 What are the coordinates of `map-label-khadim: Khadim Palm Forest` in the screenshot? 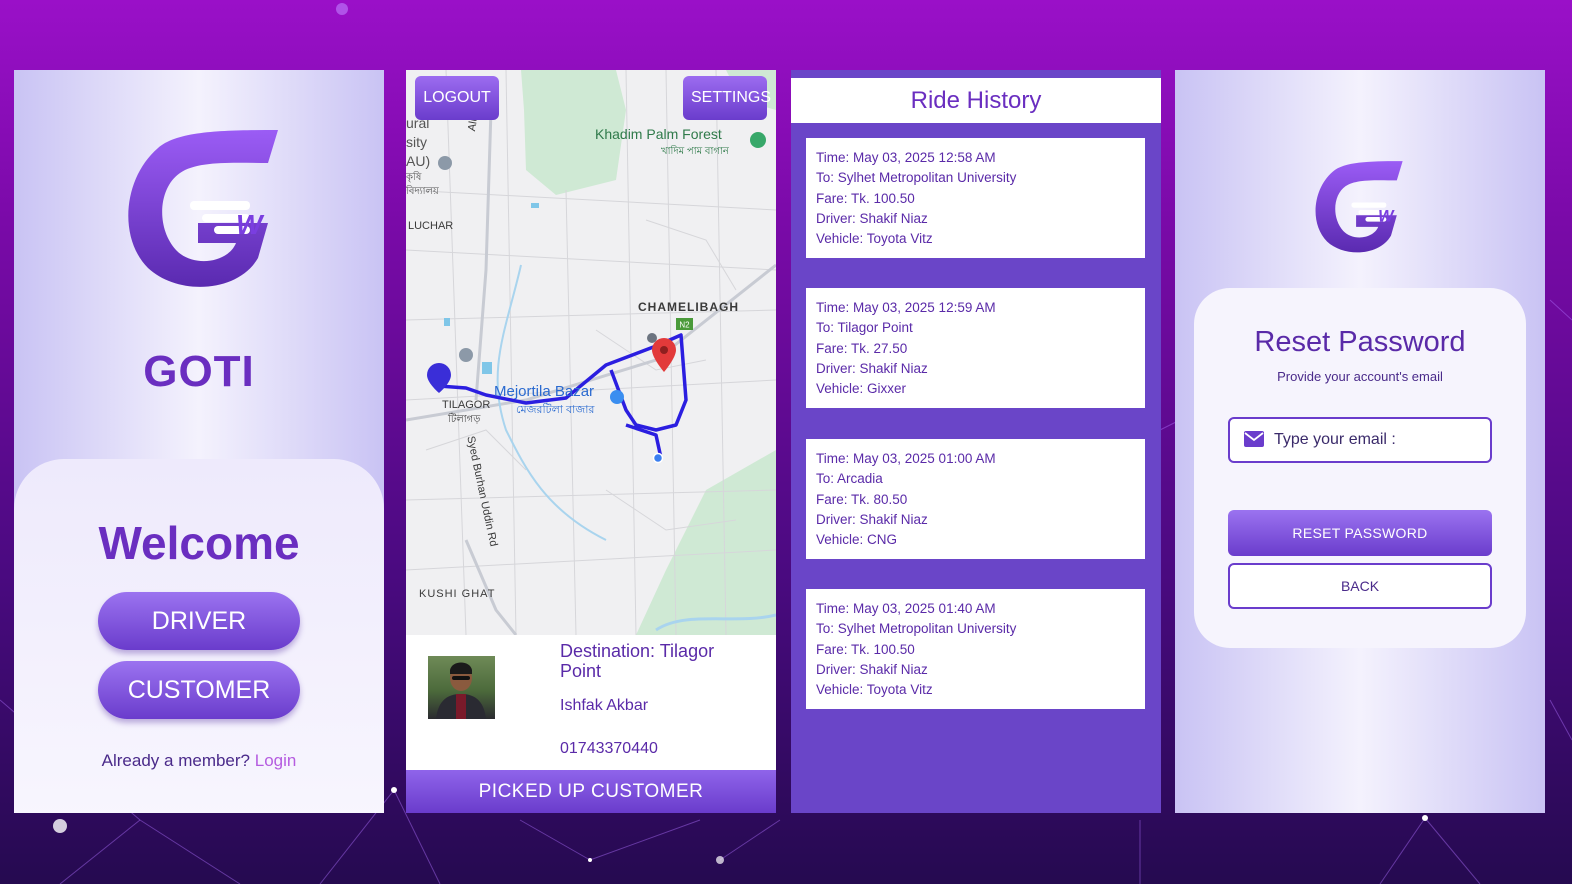 It's located at (658, 134).